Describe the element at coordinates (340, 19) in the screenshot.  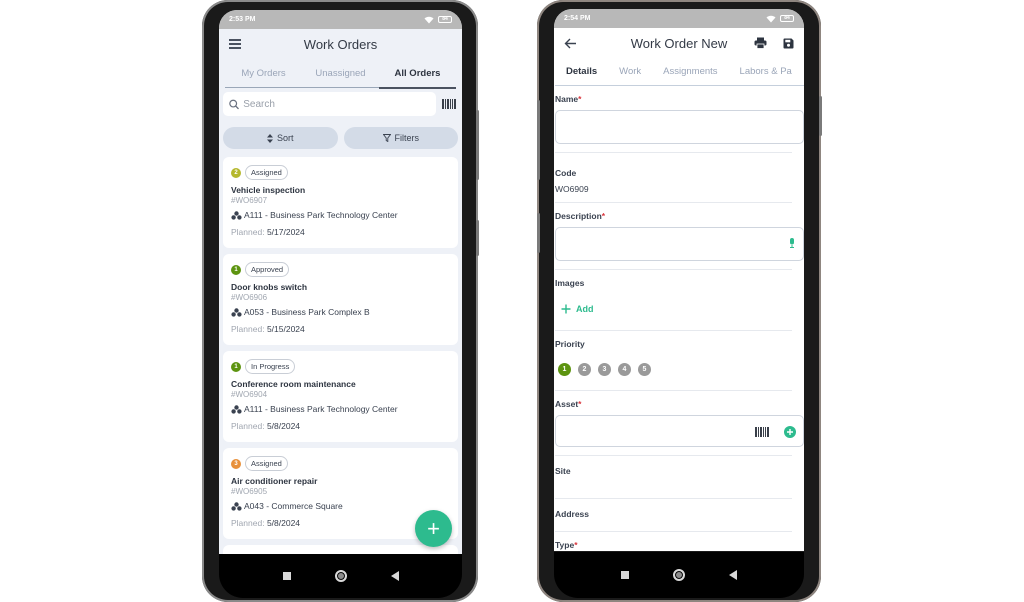
I see `status-bar: 2:53 PM 84` at that location.